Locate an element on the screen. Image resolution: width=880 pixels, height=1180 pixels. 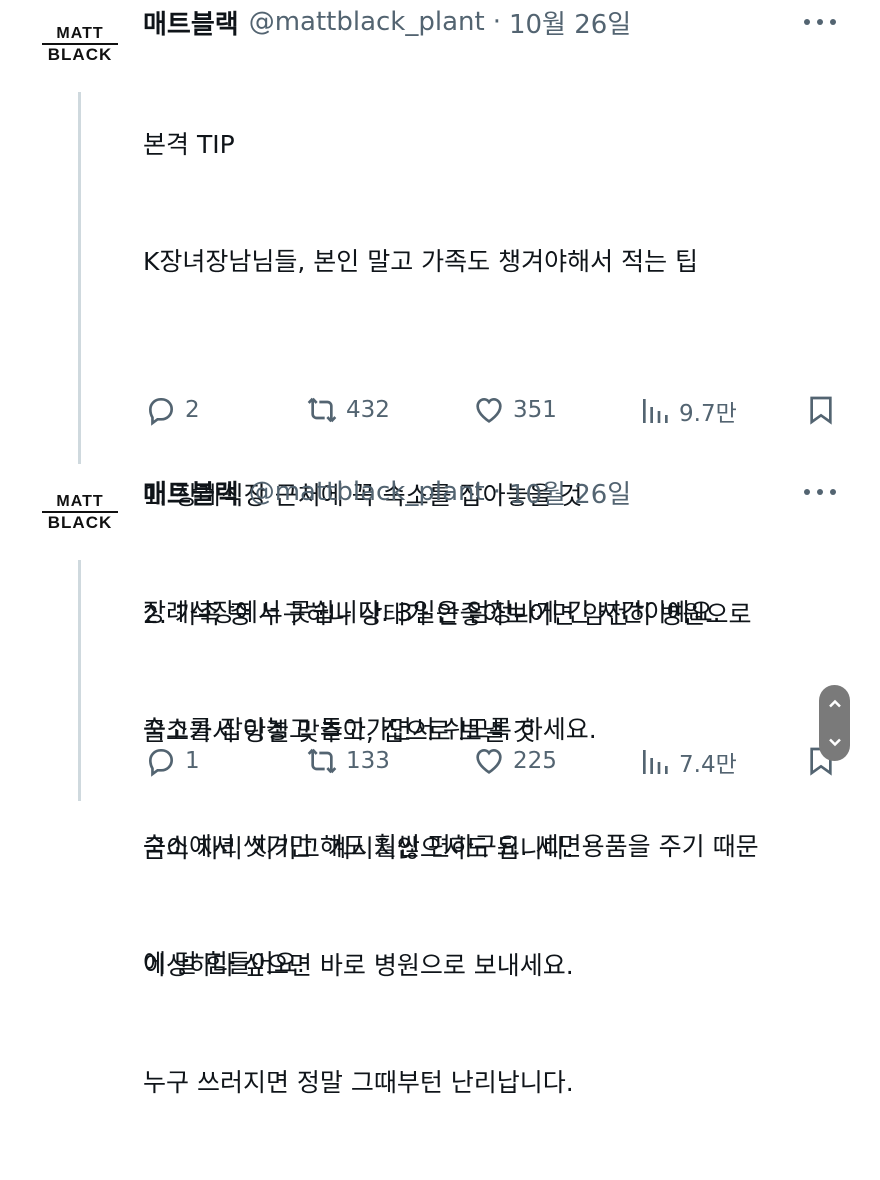
views-button: 7.4만 is located at coordinates (688, 762).